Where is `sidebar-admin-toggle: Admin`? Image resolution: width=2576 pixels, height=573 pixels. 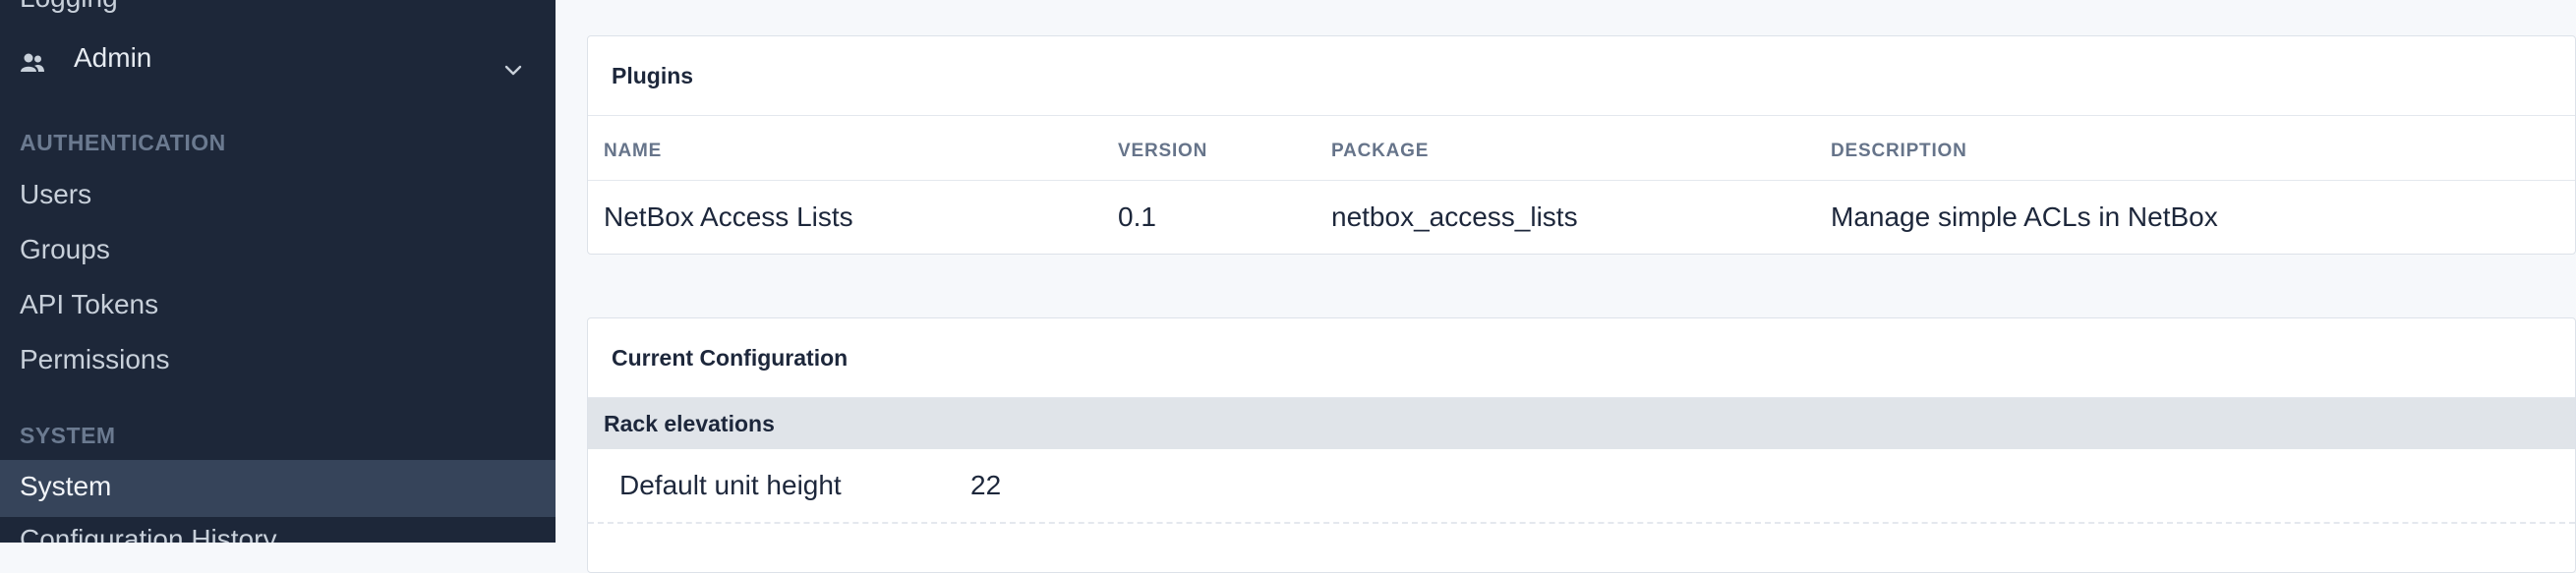 sidebar-admin-toggle: Admin is located at coordinates (278, 60).